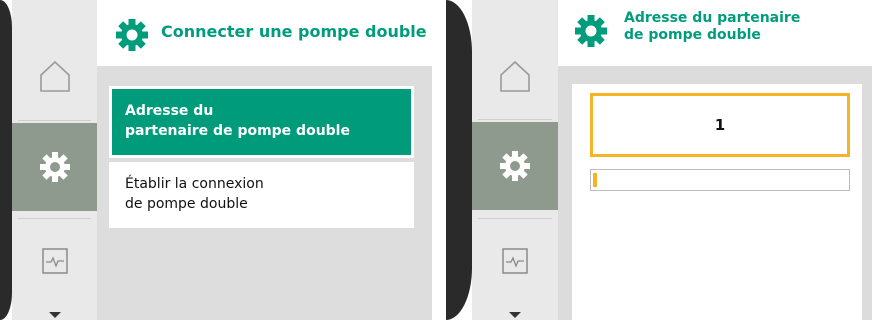 The height and width of the screenshot is (320, 872). Describe the element at coordinates (294, 31) in the screenshot. I see `page-title: Connecter une pompe double` at that location.